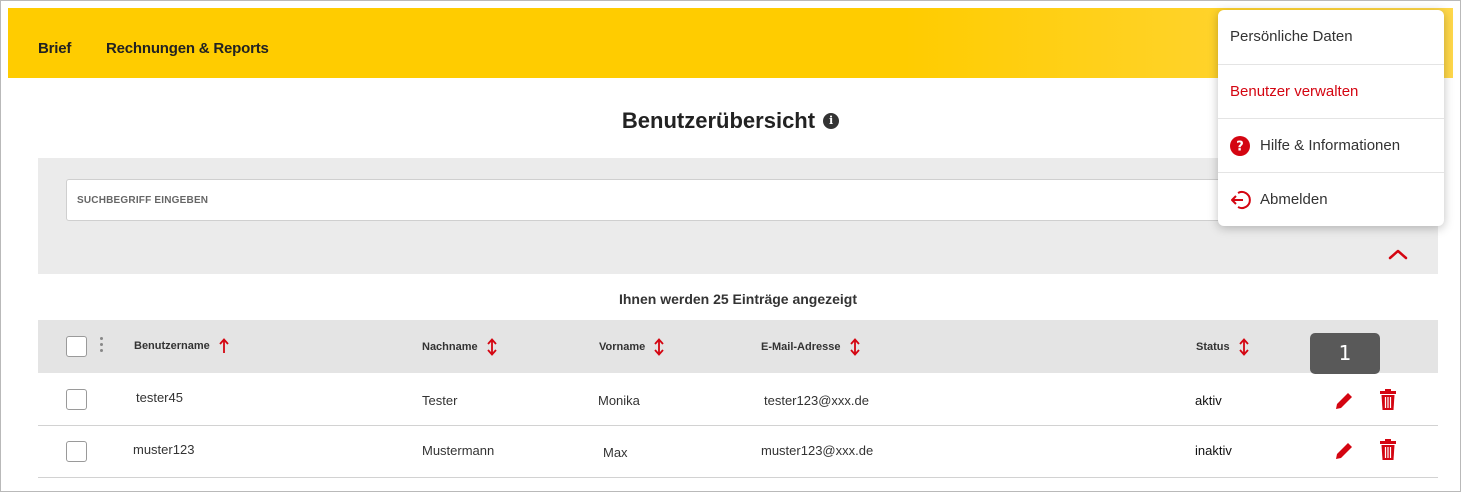 The width and height of the screenshot is (1461, 492). Describe the element at coordinates (1294, 199) in the screenshot. I see `menu-item-label: Abmelden` at that location.